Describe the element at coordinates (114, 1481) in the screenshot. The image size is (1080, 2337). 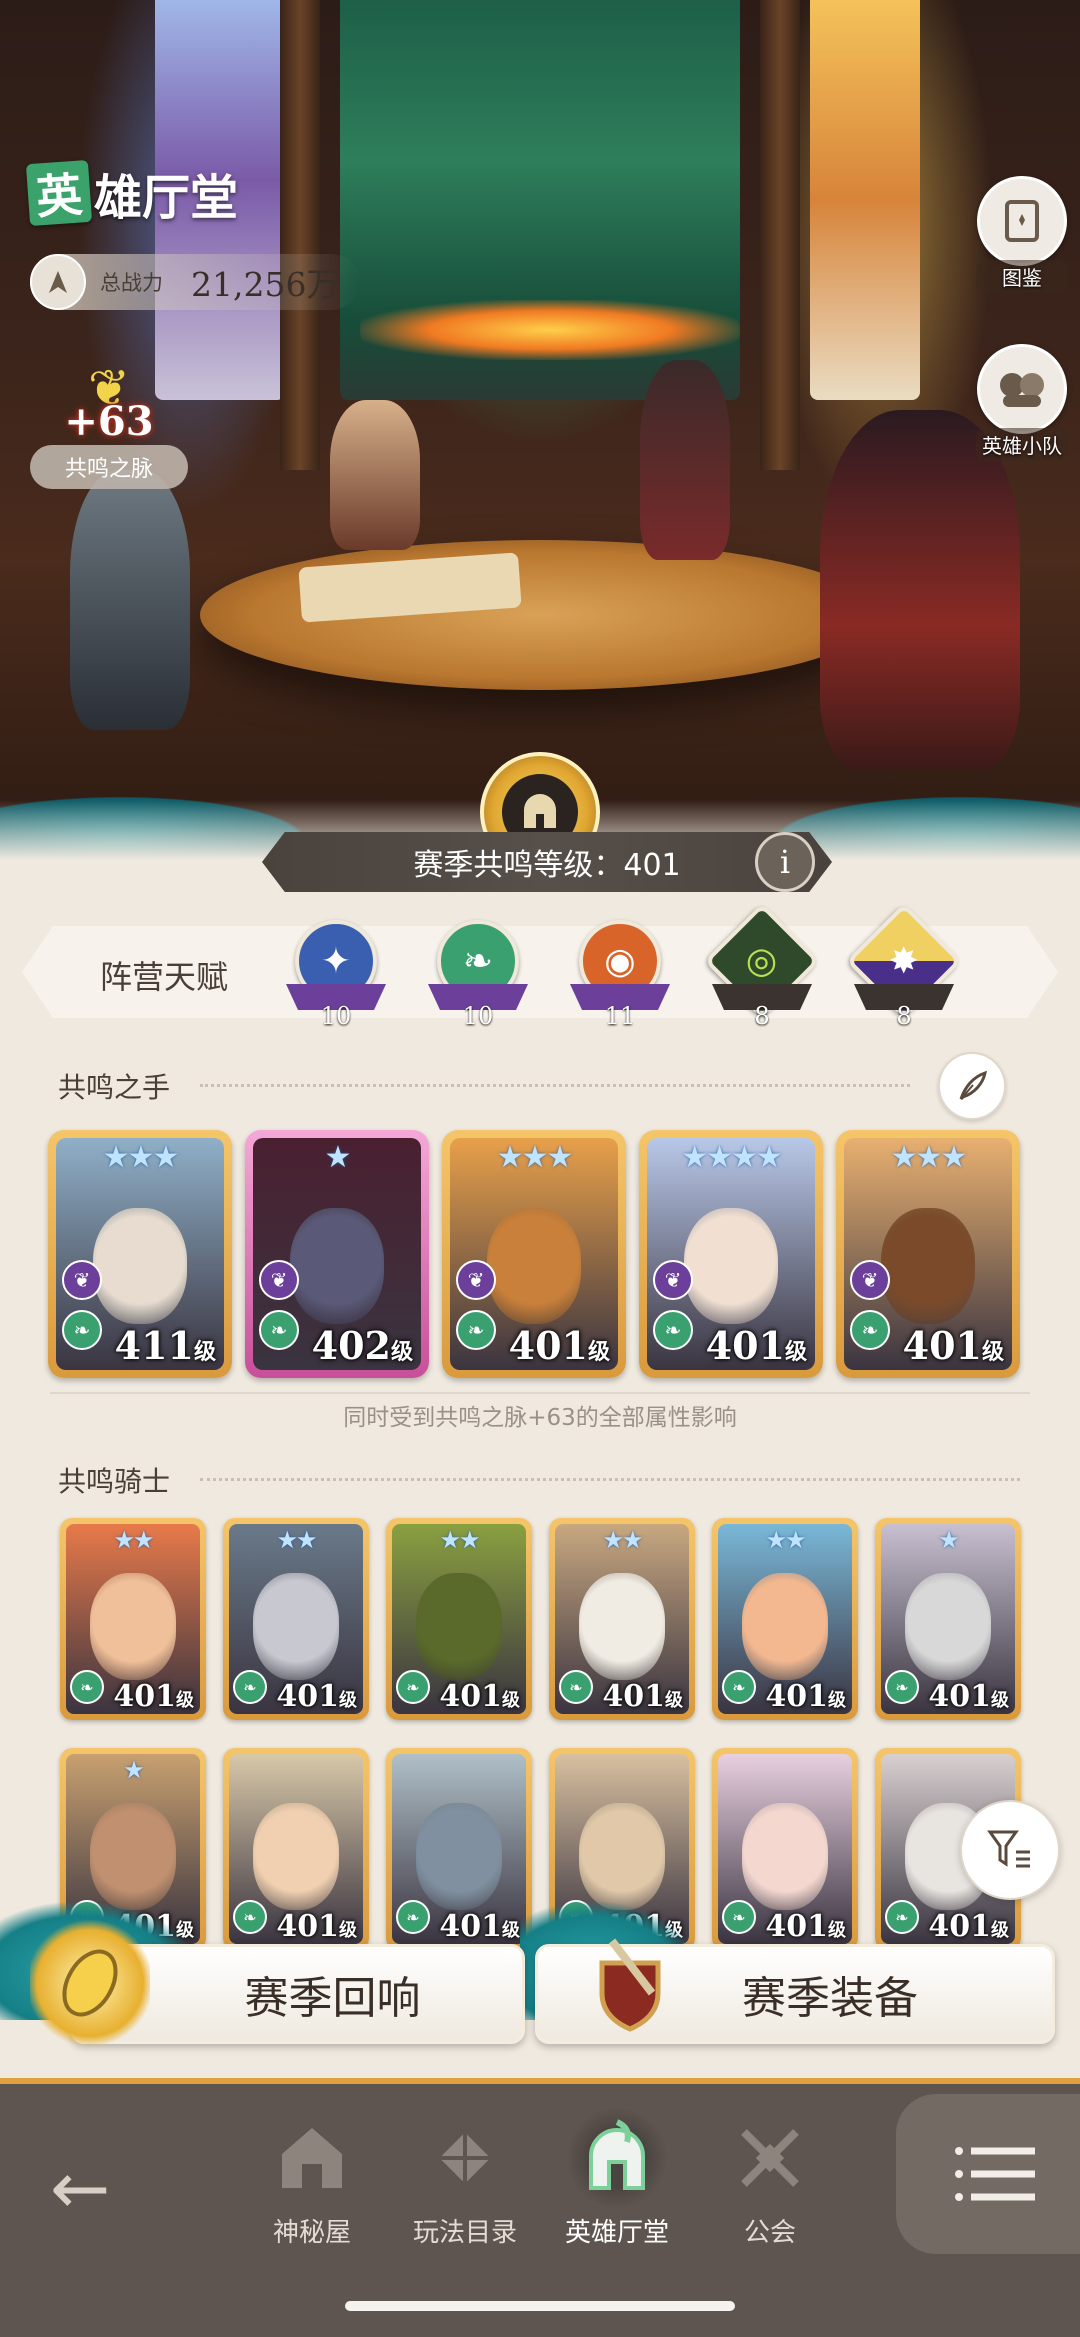
I see `knights-section-title: 共鸣骑士` at that location.